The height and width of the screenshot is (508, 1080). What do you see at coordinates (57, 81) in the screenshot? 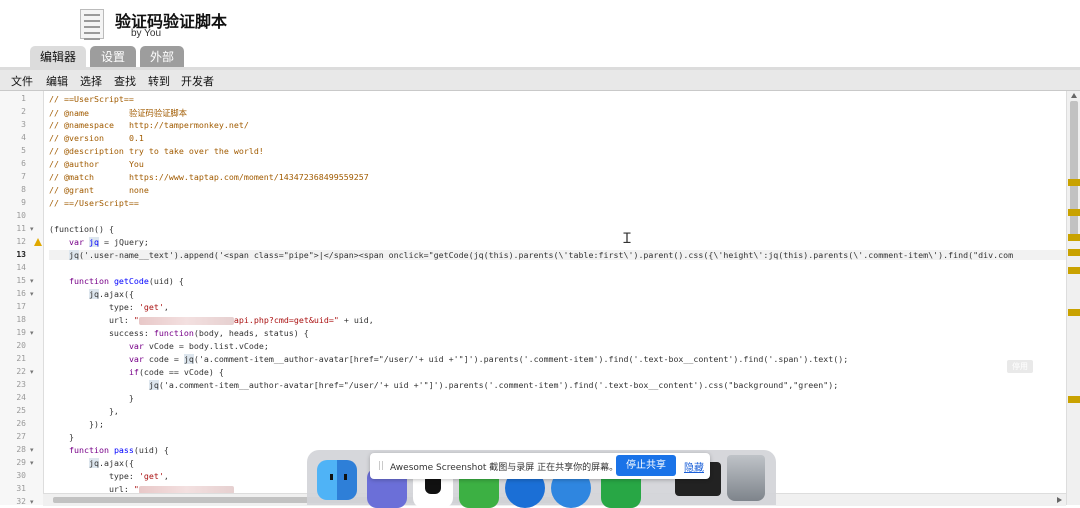
I see `menu-edit: 编辑` at bounding box center [57, 81].